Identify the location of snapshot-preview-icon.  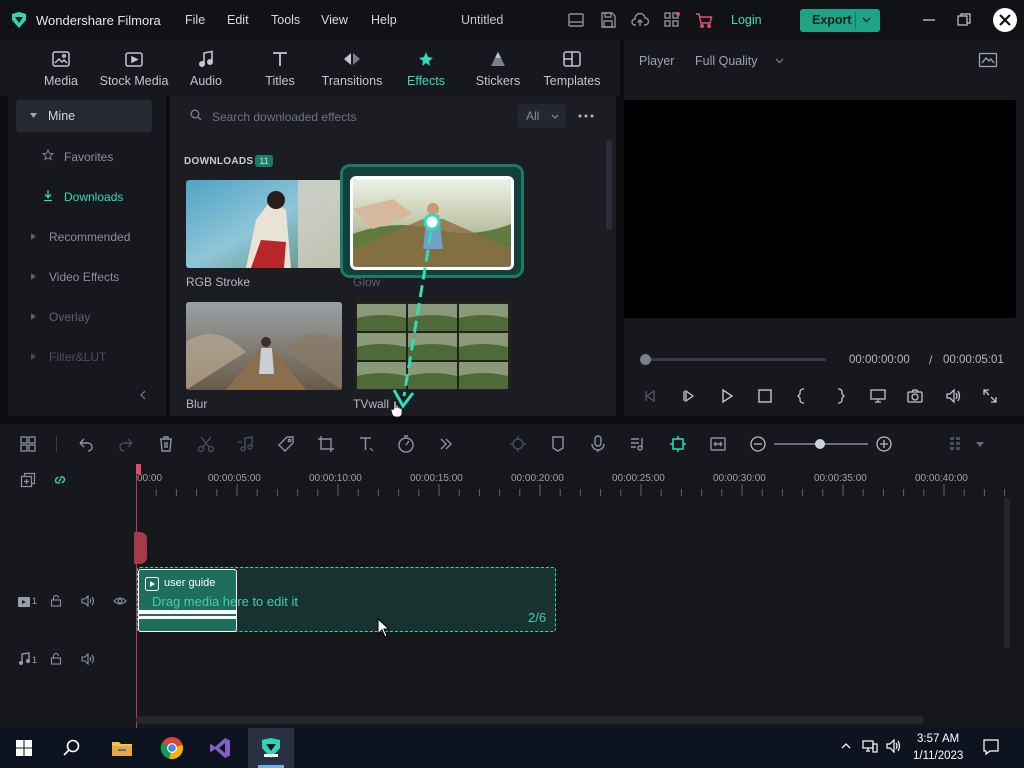
(988, 60).